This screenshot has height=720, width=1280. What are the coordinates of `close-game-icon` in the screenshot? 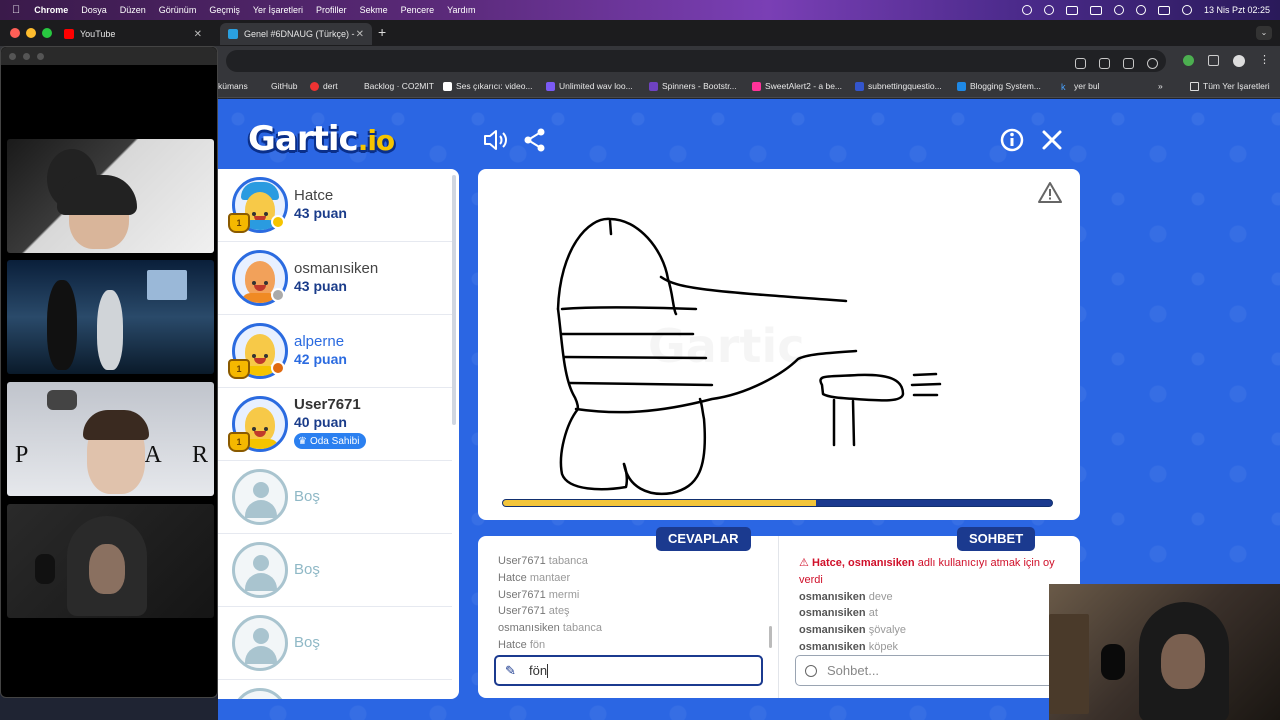 It's located at (1052, 140).